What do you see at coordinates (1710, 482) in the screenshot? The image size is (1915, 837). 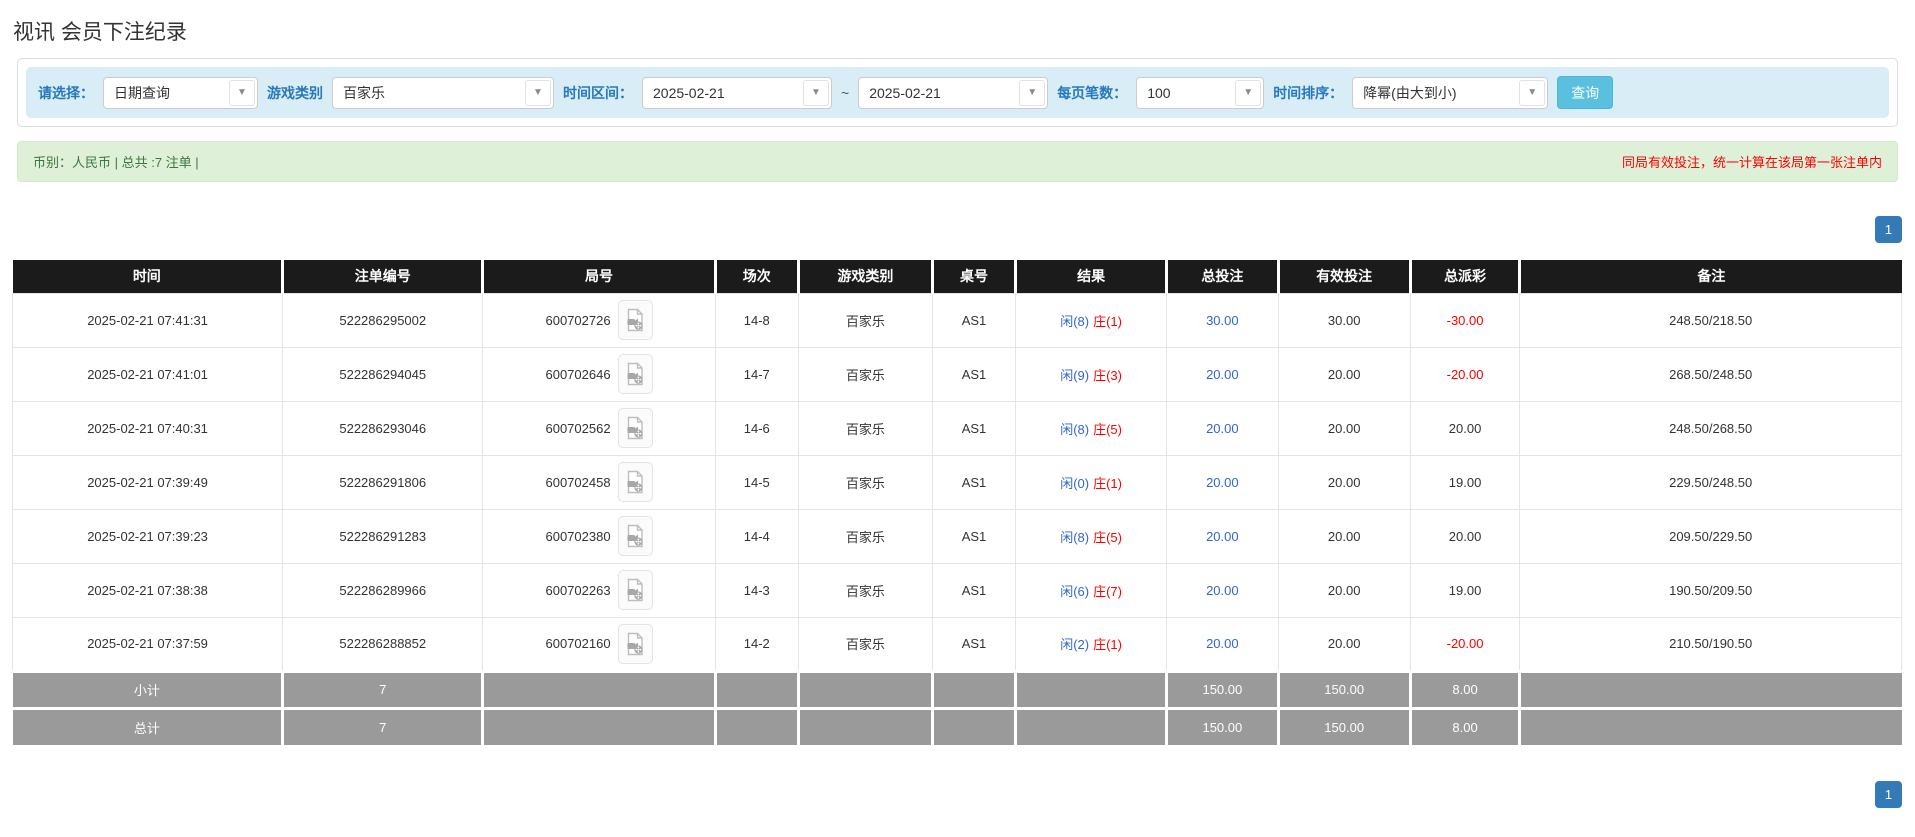 I see `remark: 229.50/248.50` at bounding box center [1710, 482].